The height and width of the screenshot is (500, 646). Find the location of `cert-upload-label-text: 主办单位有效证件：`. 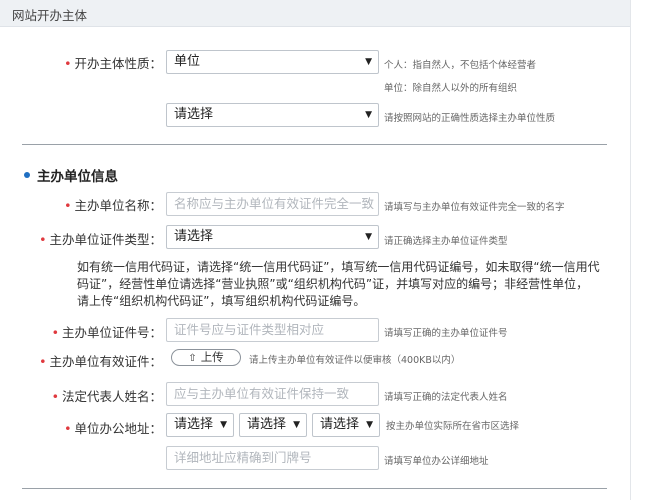

cert-upload-label-text: 主办单位有效证件： is located at coordinates (105, 361).